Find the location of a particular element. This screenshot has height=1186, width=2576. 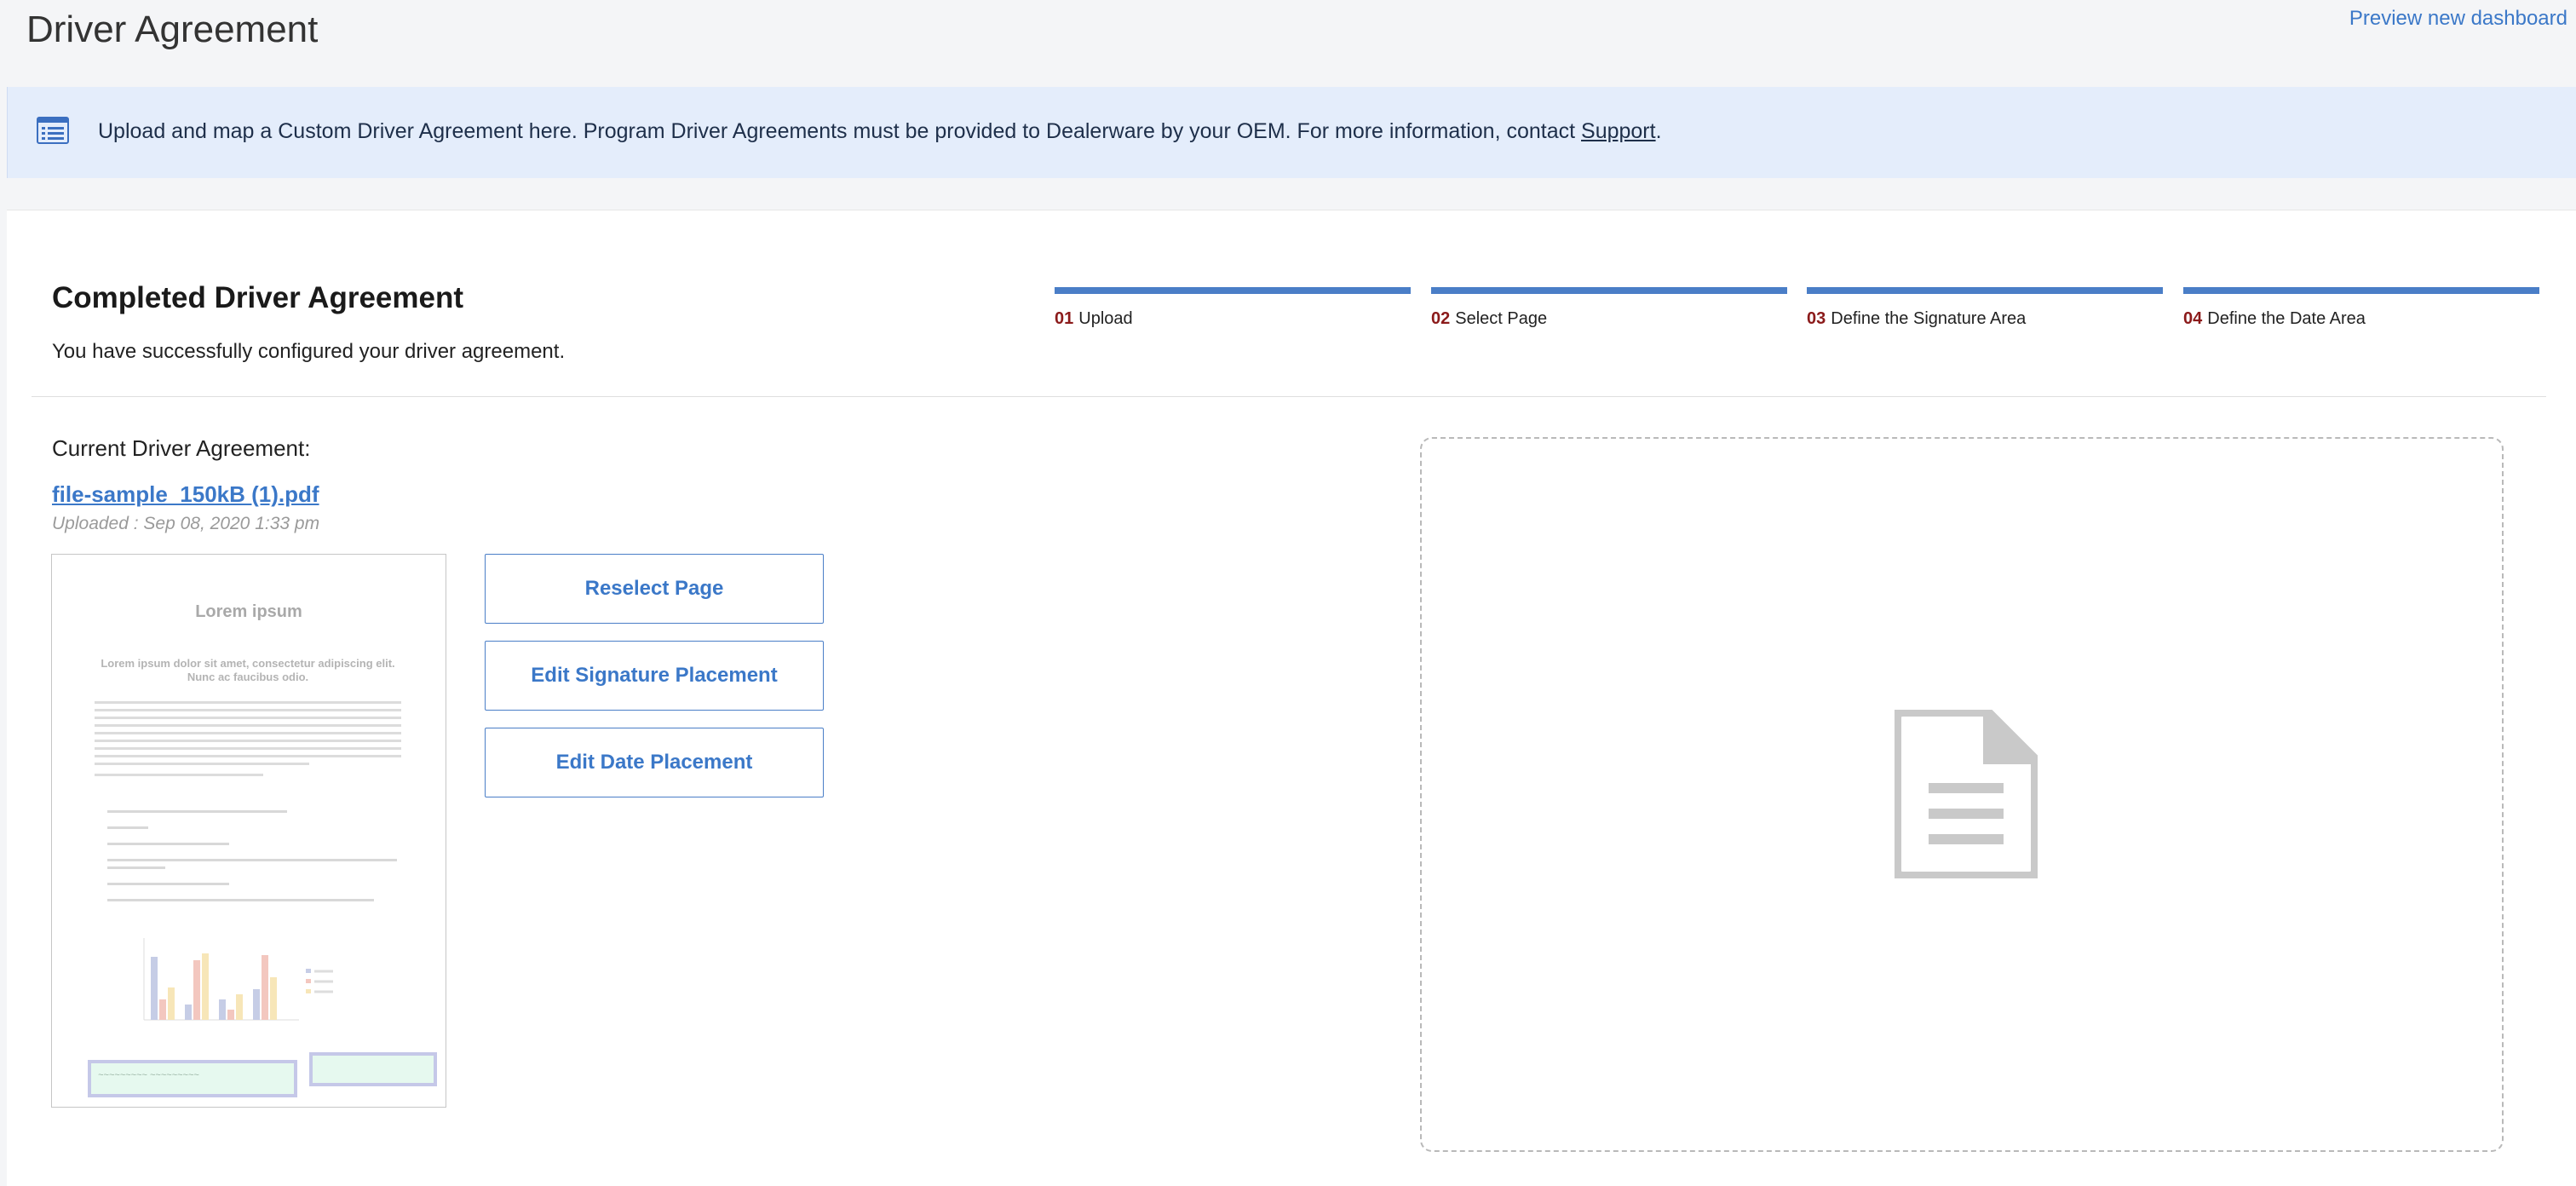

step-label: Upload is located at coordinates (1105, 318).